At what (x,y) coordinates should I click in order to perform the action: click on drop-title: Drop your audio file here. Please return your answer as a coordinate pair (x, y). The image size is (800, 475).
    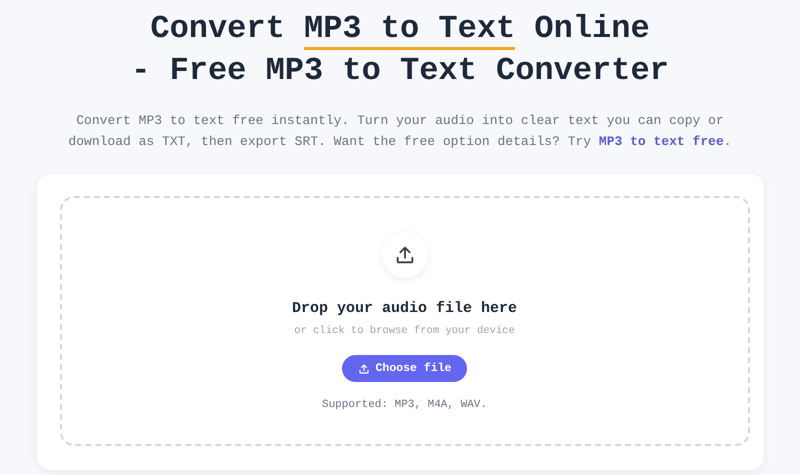
    Looking at the image, I should click on (405, 308).